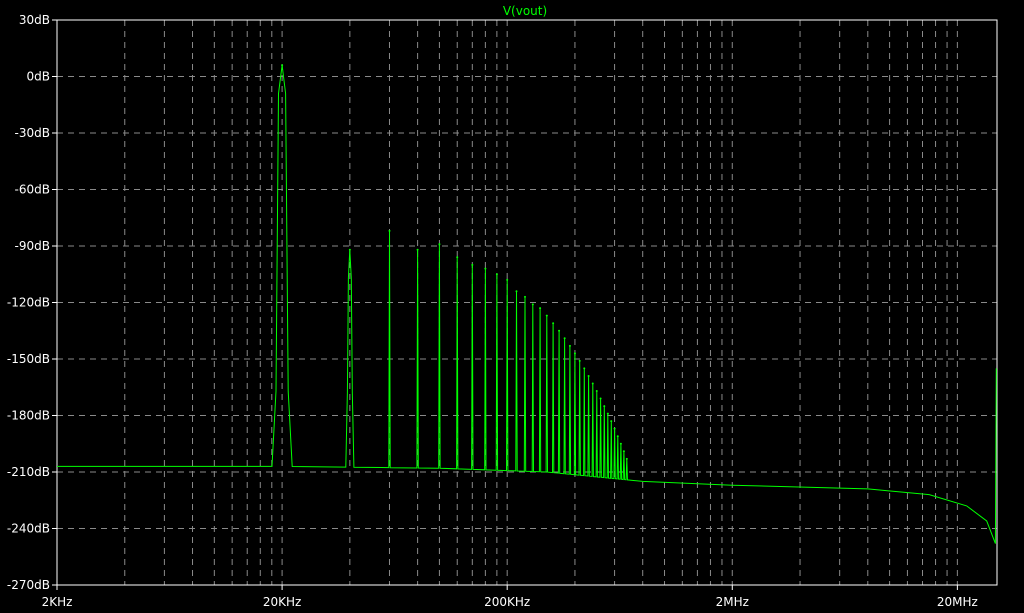  What do you see at coordinates (34, 20) in the screenshot?
I see `y-tick-label: 30dB` at bounding box center [34, 20].